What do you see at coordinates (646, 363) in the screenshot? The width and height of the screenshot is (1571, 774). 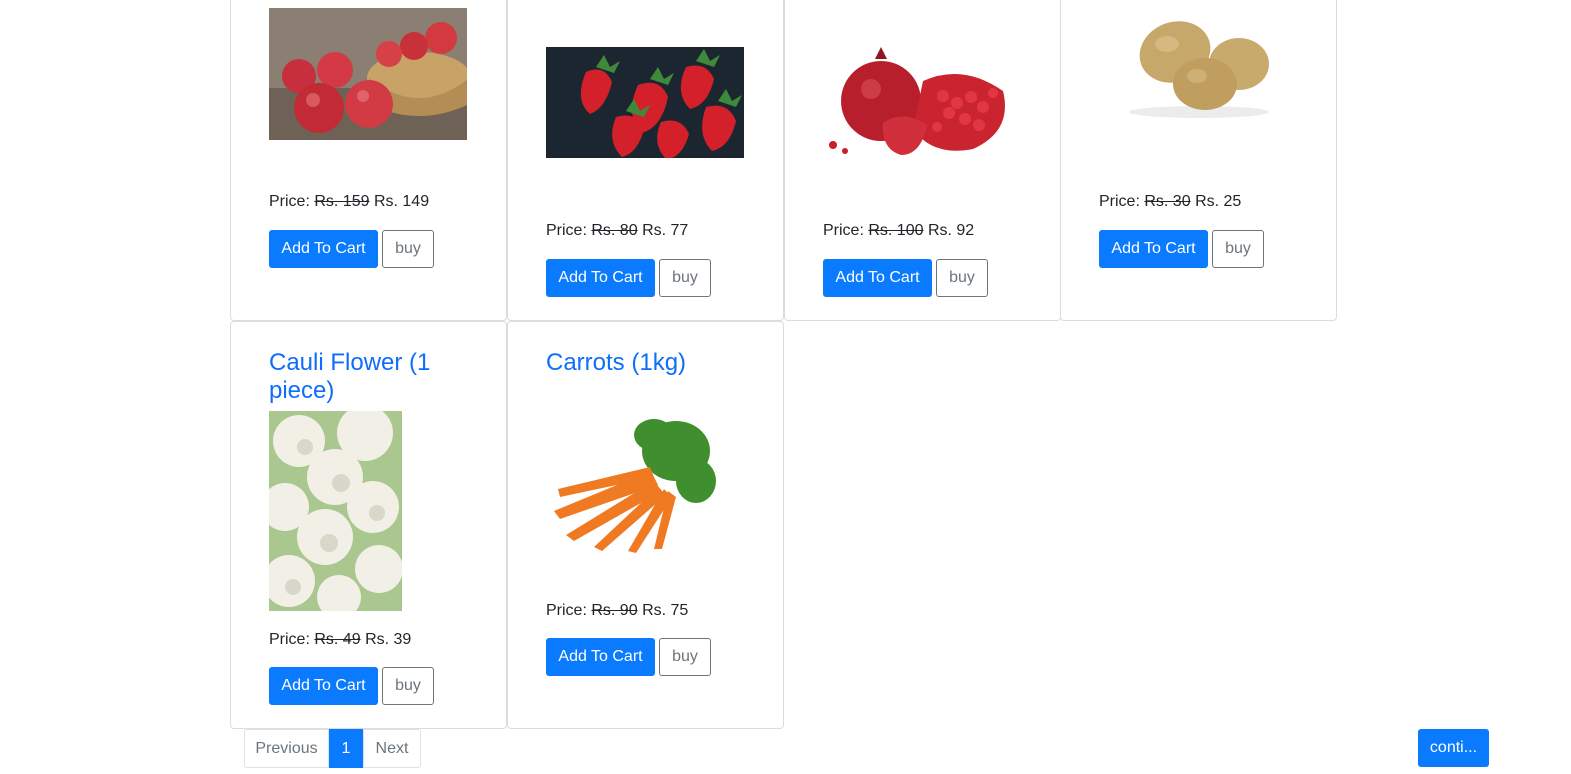 I see `product-title: Carrots (1kg)` at bounding box center [646, 363].